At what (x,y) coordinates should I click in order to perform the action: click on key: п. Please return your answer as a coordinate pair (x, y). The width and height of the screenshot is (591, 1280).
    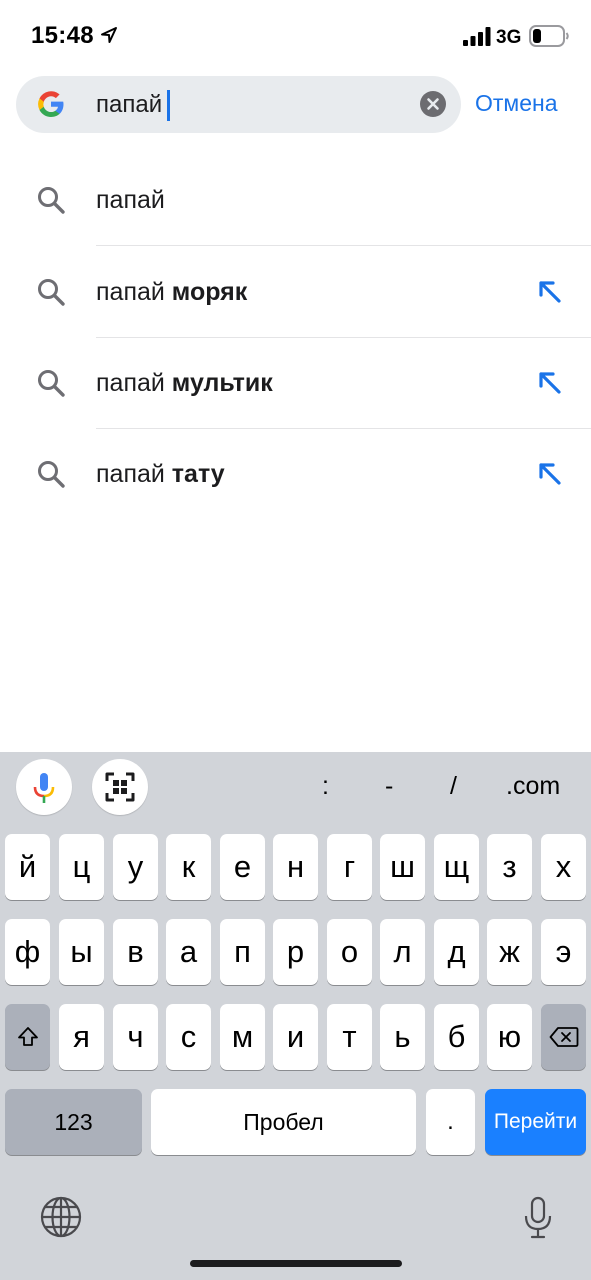
    Looking at the image, I should click on (242, 952).